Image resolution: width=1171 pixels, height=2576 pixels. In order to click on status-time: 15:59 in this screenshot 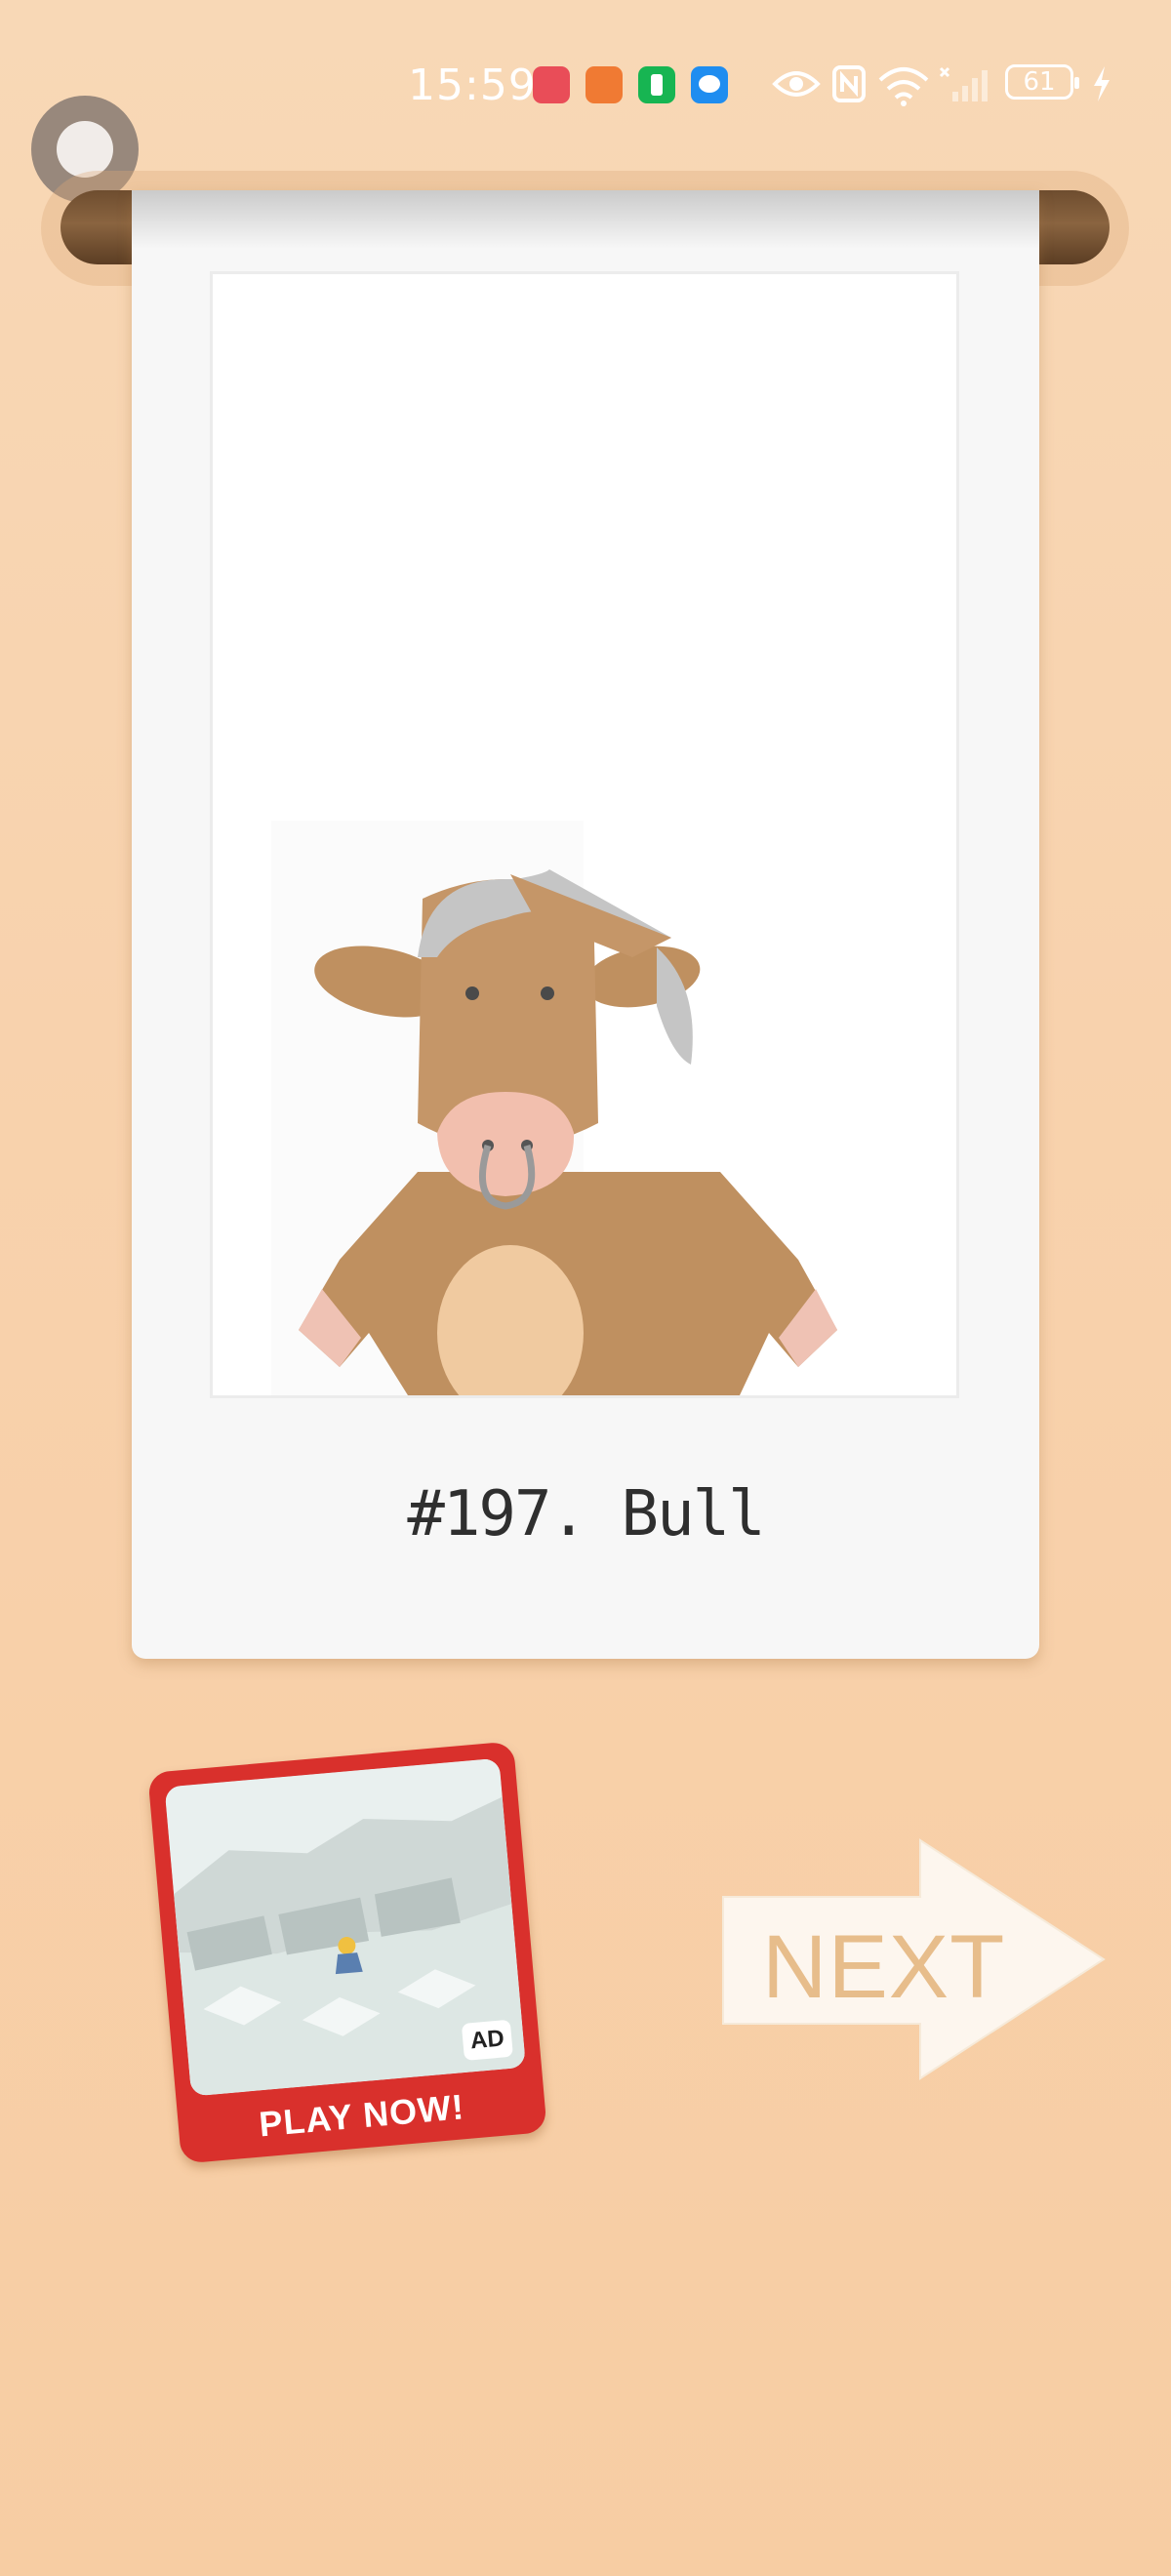, I will do `click(472, 85)`.